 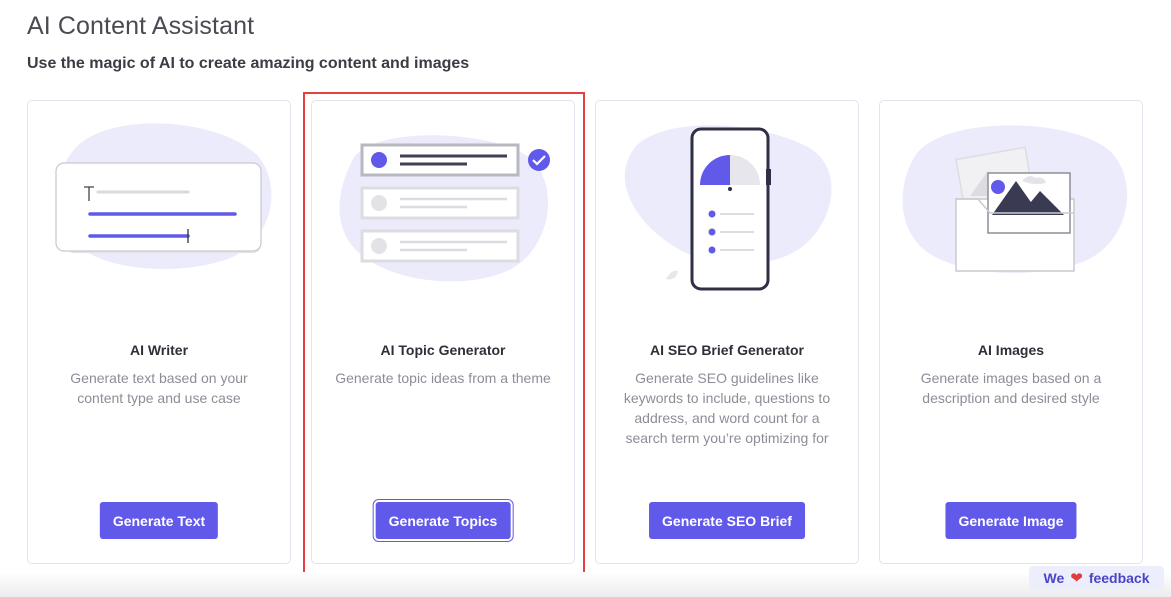 I want to click on card-title: AI Topic Generator, so click(x=443, y=350).